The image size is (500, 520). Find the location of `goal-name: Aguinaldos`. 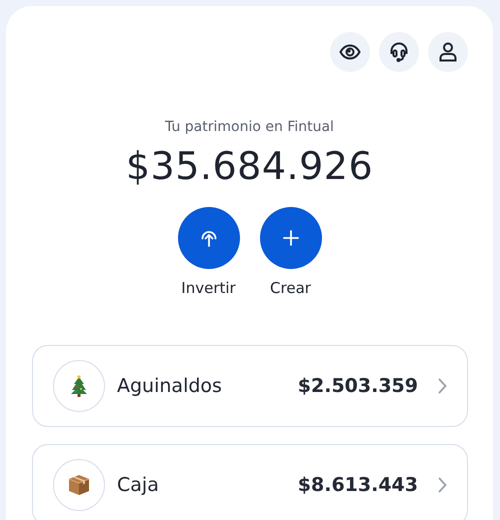

goal-name: Aguinaldos is located at coordinates (170, 386).